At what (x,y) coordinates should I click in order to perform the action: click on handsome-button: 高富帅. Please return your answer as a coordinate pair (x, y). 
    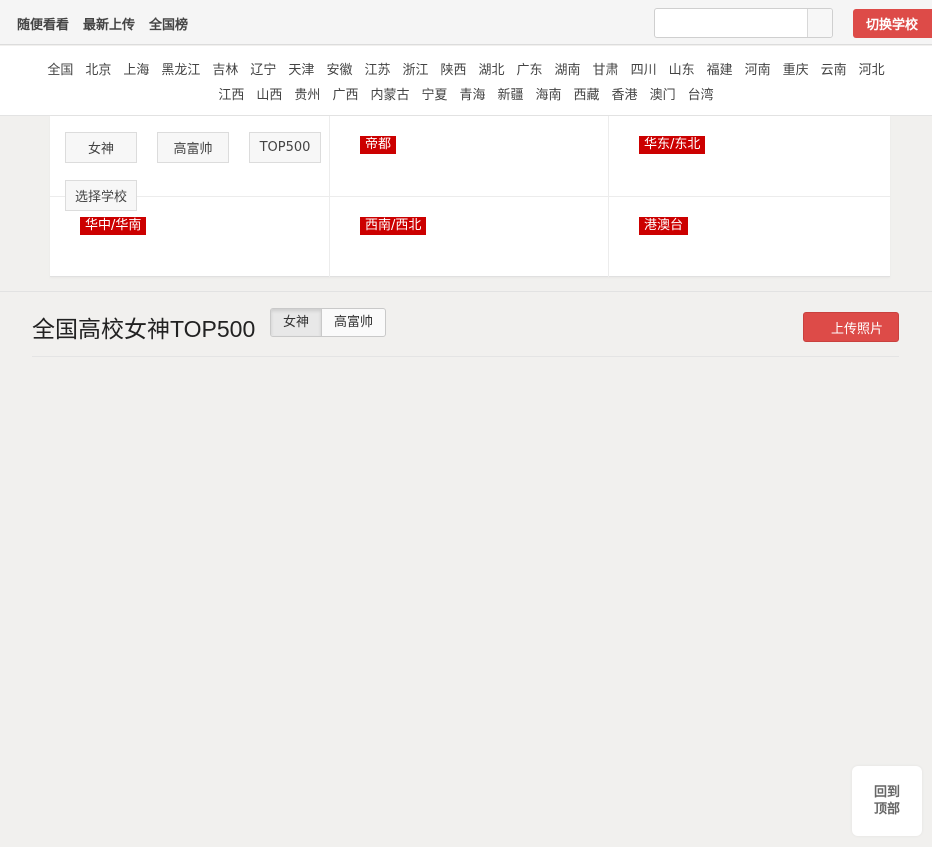
    Looking at the image, I should click on (193, 147).